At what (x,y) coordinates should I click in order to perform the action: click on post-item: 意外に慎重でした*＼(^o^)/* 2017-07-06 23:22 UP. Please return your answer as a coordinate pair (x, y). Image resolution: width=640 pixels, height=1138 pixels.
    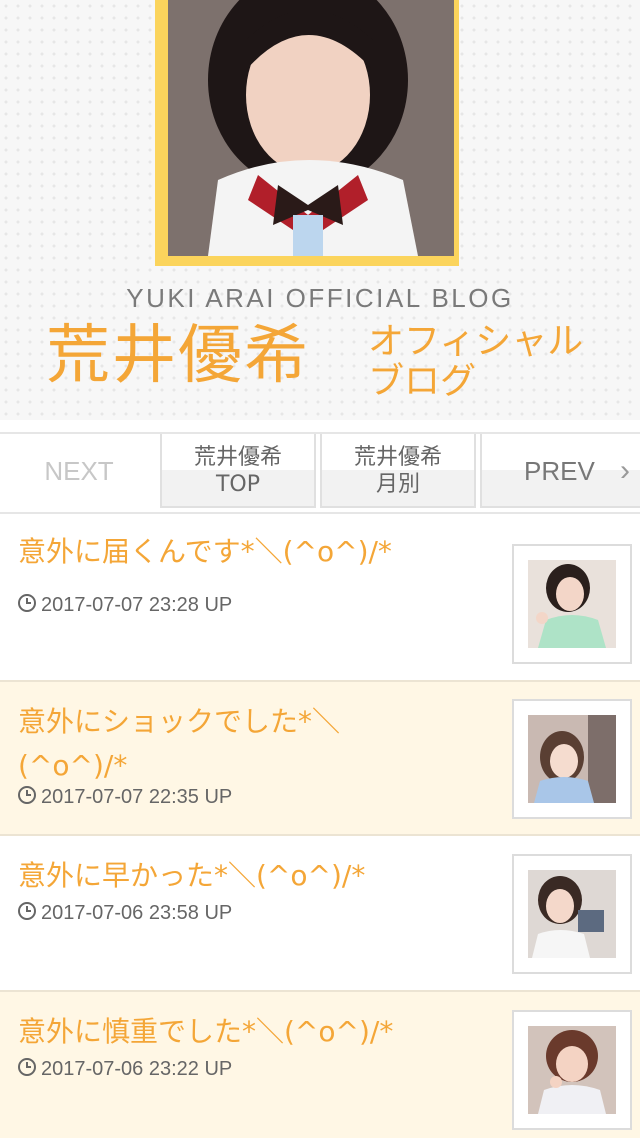
    Looking at the image, I should click on (320, 1065).